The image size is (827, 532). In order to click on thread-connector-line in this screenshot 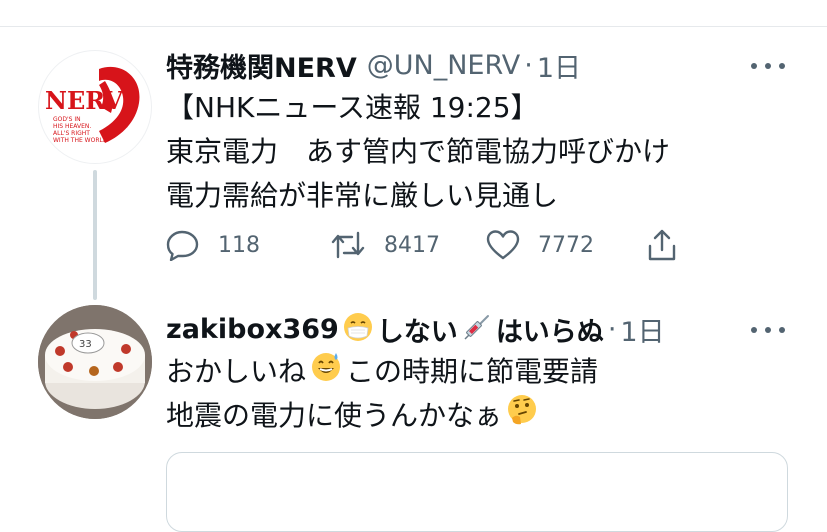, I will do `click(95, 235)`.